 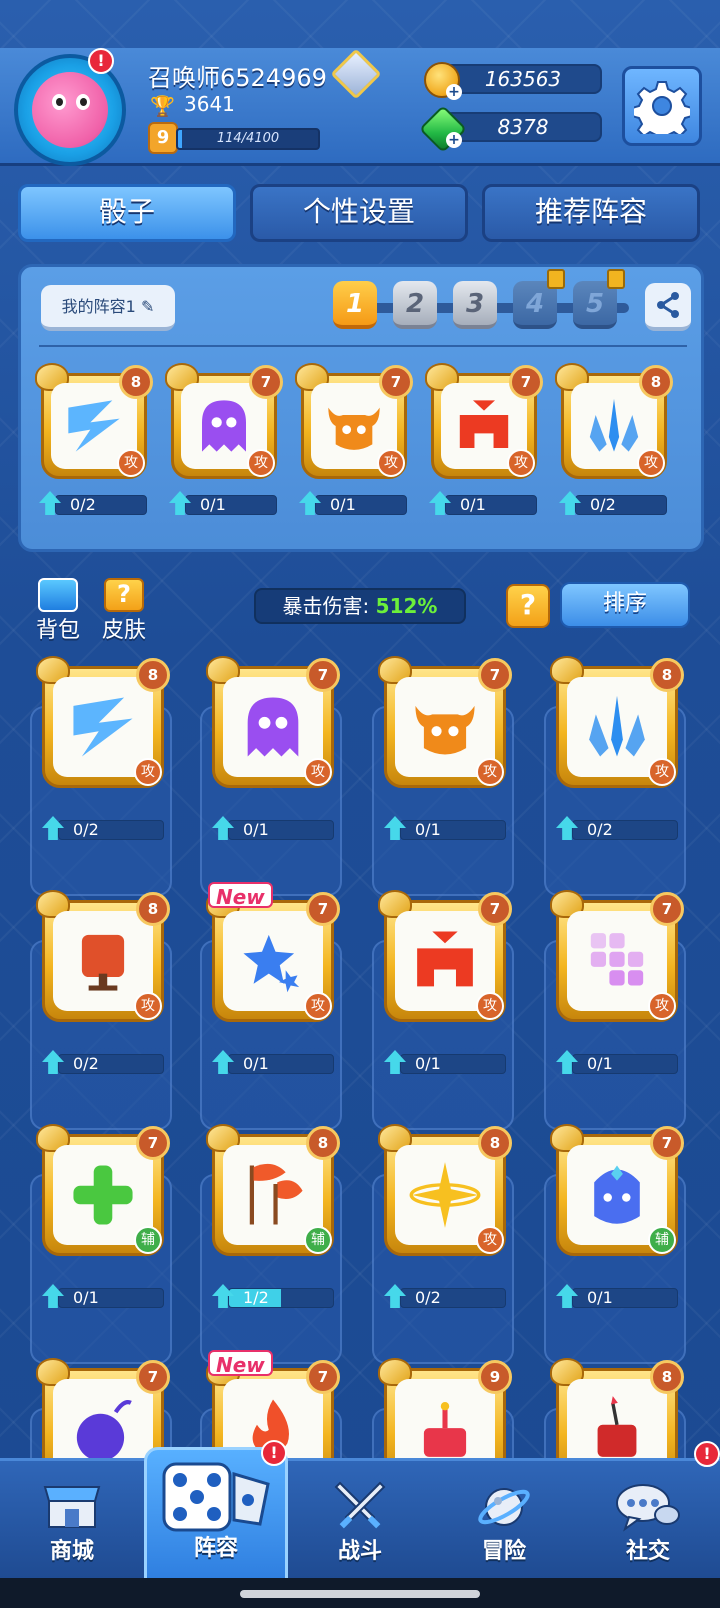 What do you see at coordinates (147, 306) in the screenshot?
I see `edit-pencil-icon: ✎` at bounding box center [147, 306].